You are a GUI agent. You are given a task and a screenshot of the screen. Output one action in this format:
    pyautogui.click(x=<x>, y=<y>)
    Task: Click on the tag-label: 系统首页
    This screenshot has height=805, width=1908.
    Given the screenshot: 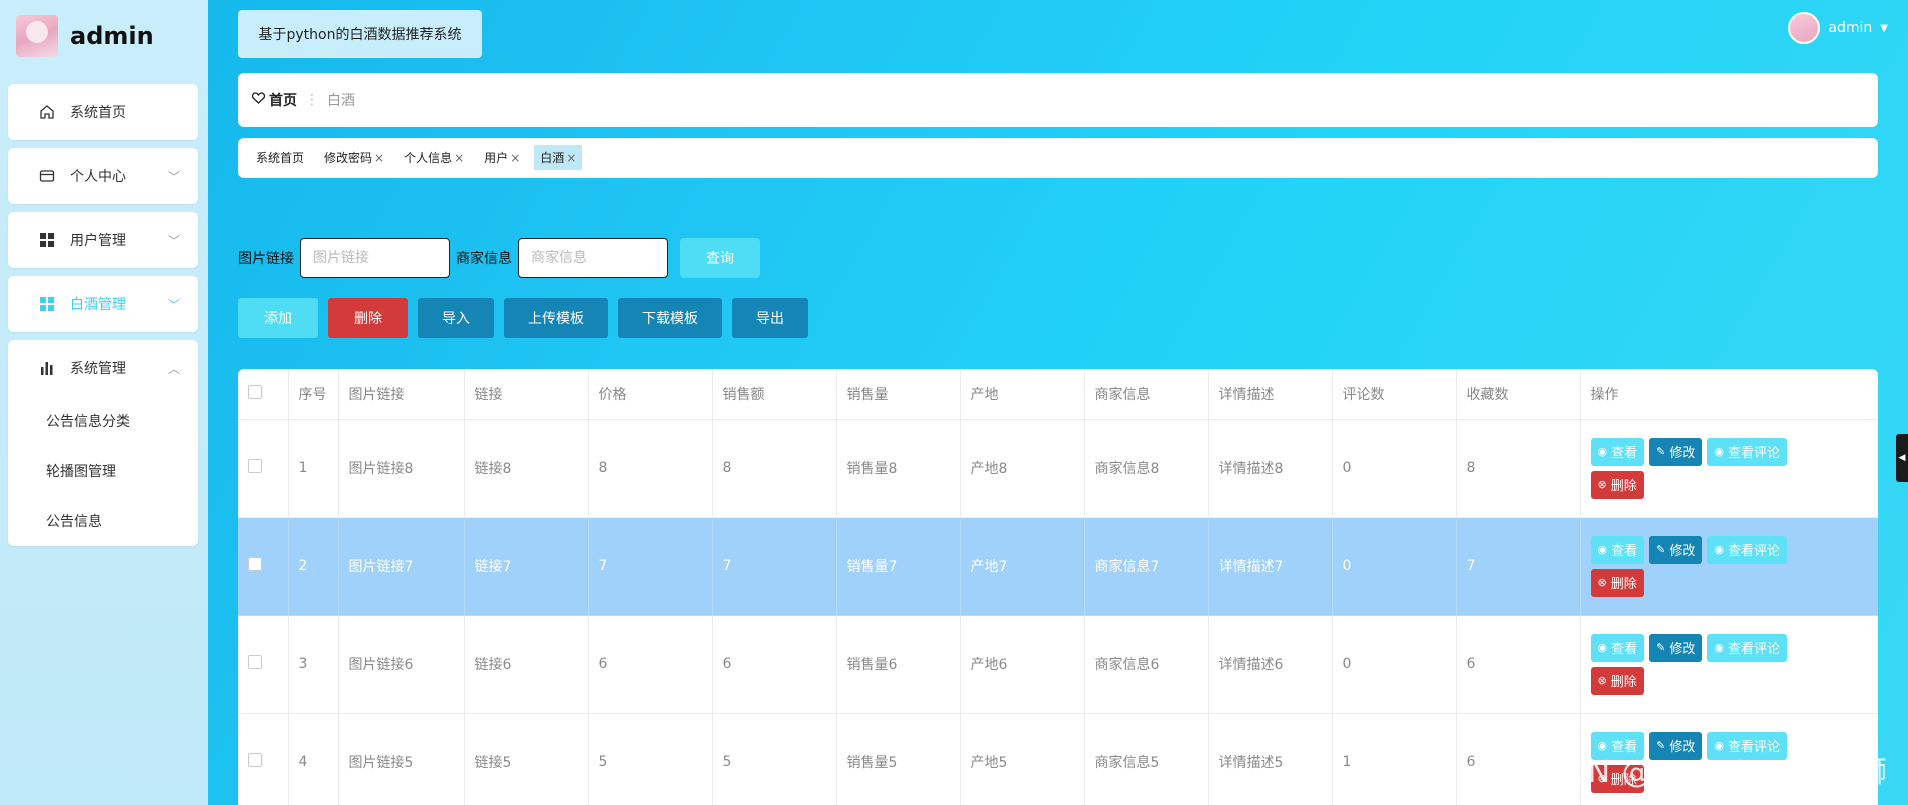 What is the action you would take?
    pyautogui.click(x=280, y=158)
    